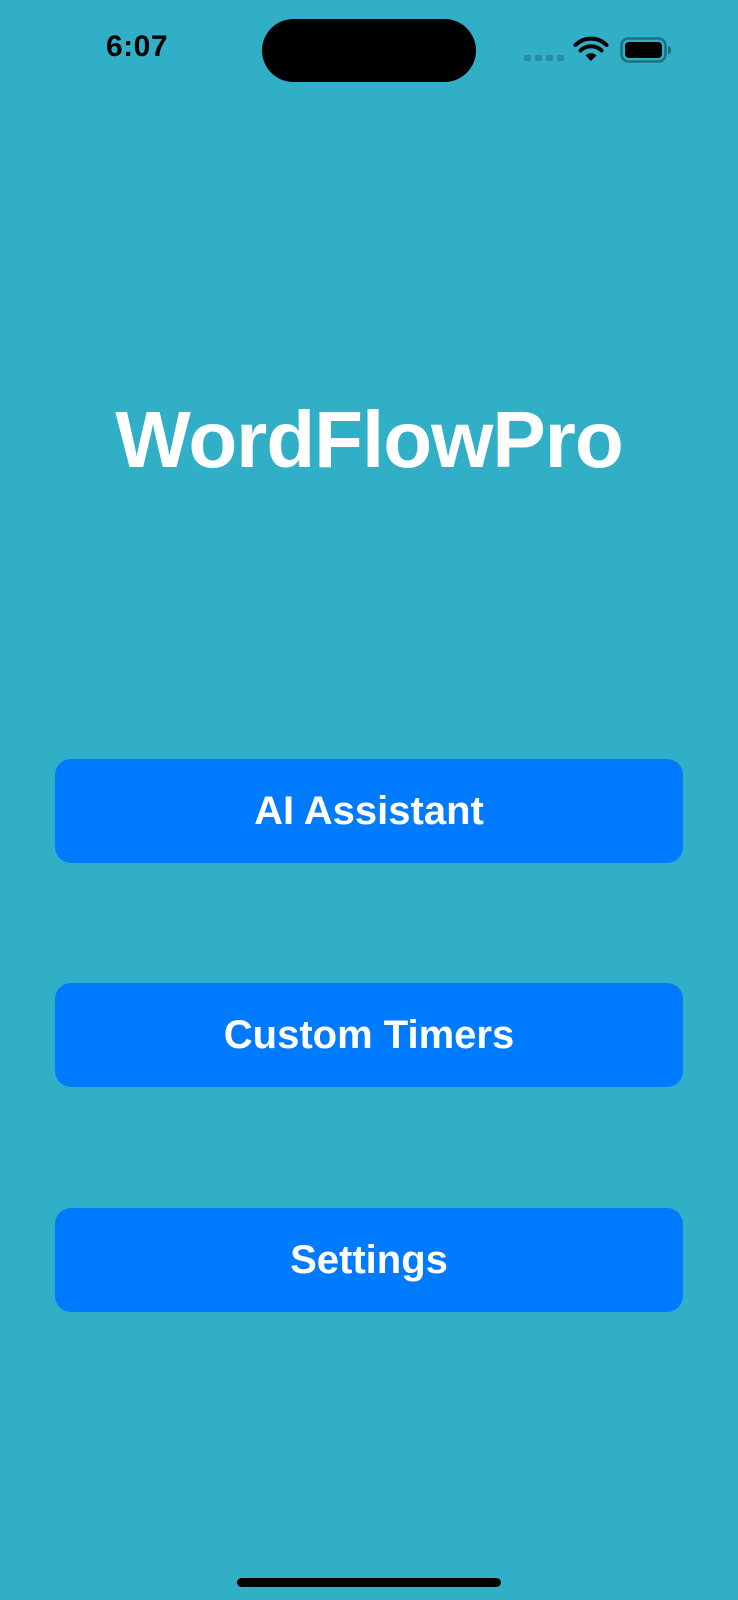  I want to click on settings-button: Settings, so click(369, 1260).